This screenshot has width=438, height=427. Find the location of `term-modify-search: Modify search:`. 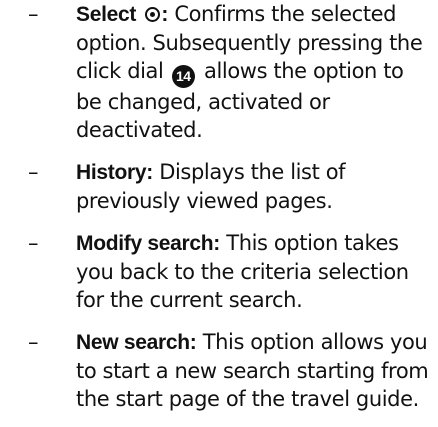

term-modify-search: Modify search: is located at coordinates (148, 243).